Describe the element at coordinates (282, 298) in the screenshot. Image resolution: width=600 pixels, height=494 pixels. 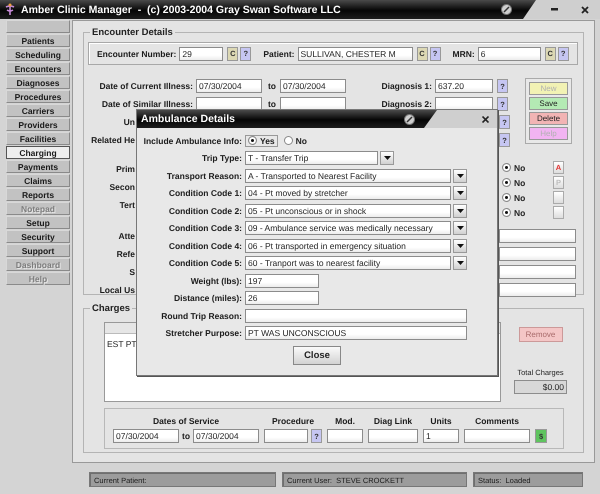
I see `input-field: 26` at that location.